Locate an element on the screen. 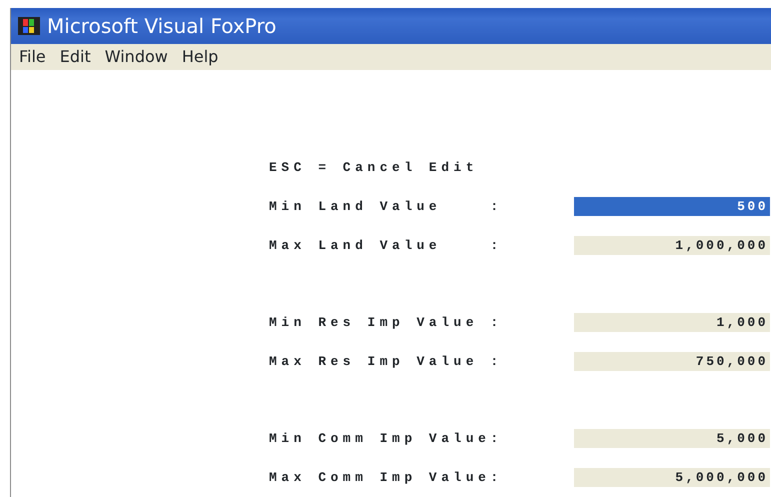 The width and height of the screenshot is (771, 497). value-field: 750,000 is located at coordinates (672, 361).